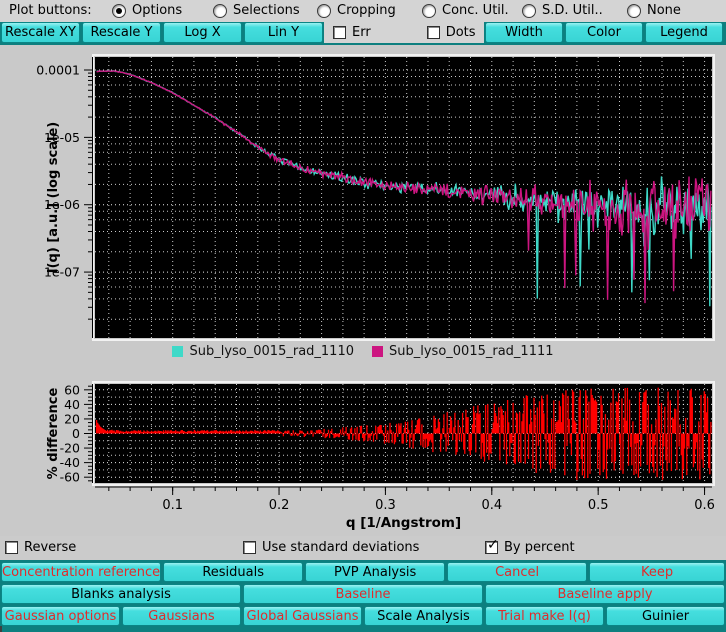 The height and width of the screenshot is (632, 726). I want to click on err-checkbox-item: Err, so click(352, 32).